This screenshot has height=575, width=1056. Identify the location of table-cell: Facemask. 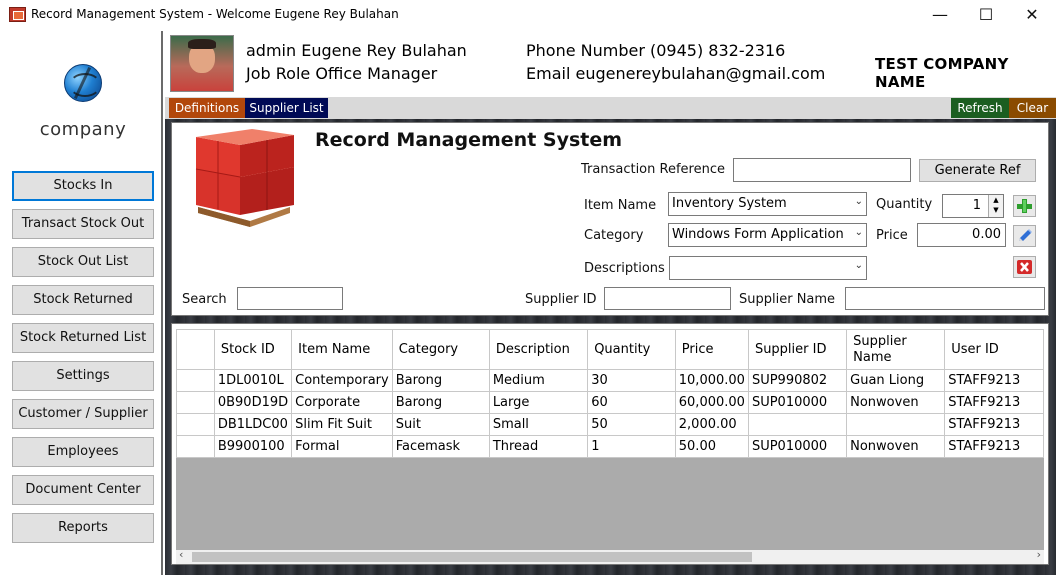
(440, 446).